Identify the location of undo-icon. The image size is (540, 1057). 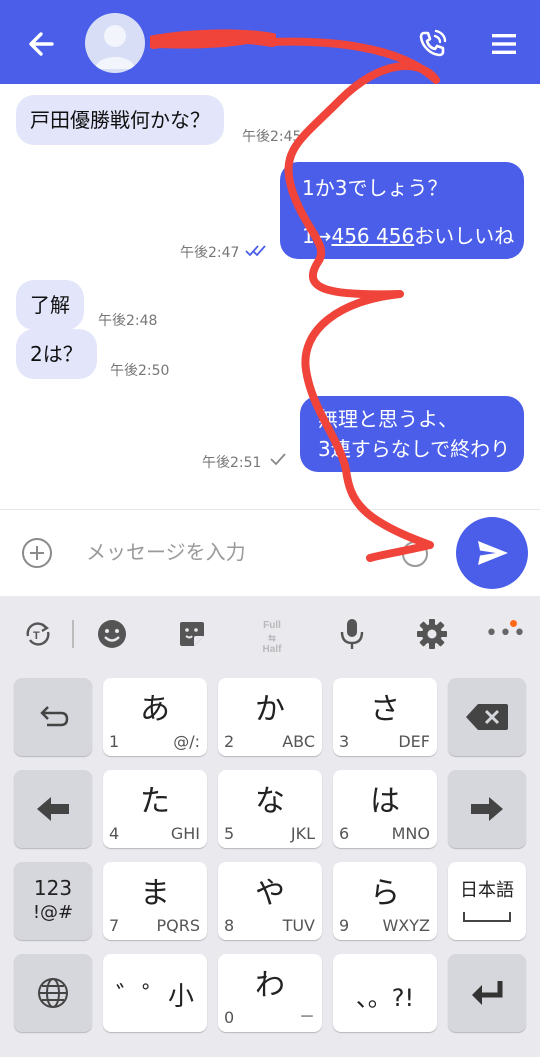
(54, 716).